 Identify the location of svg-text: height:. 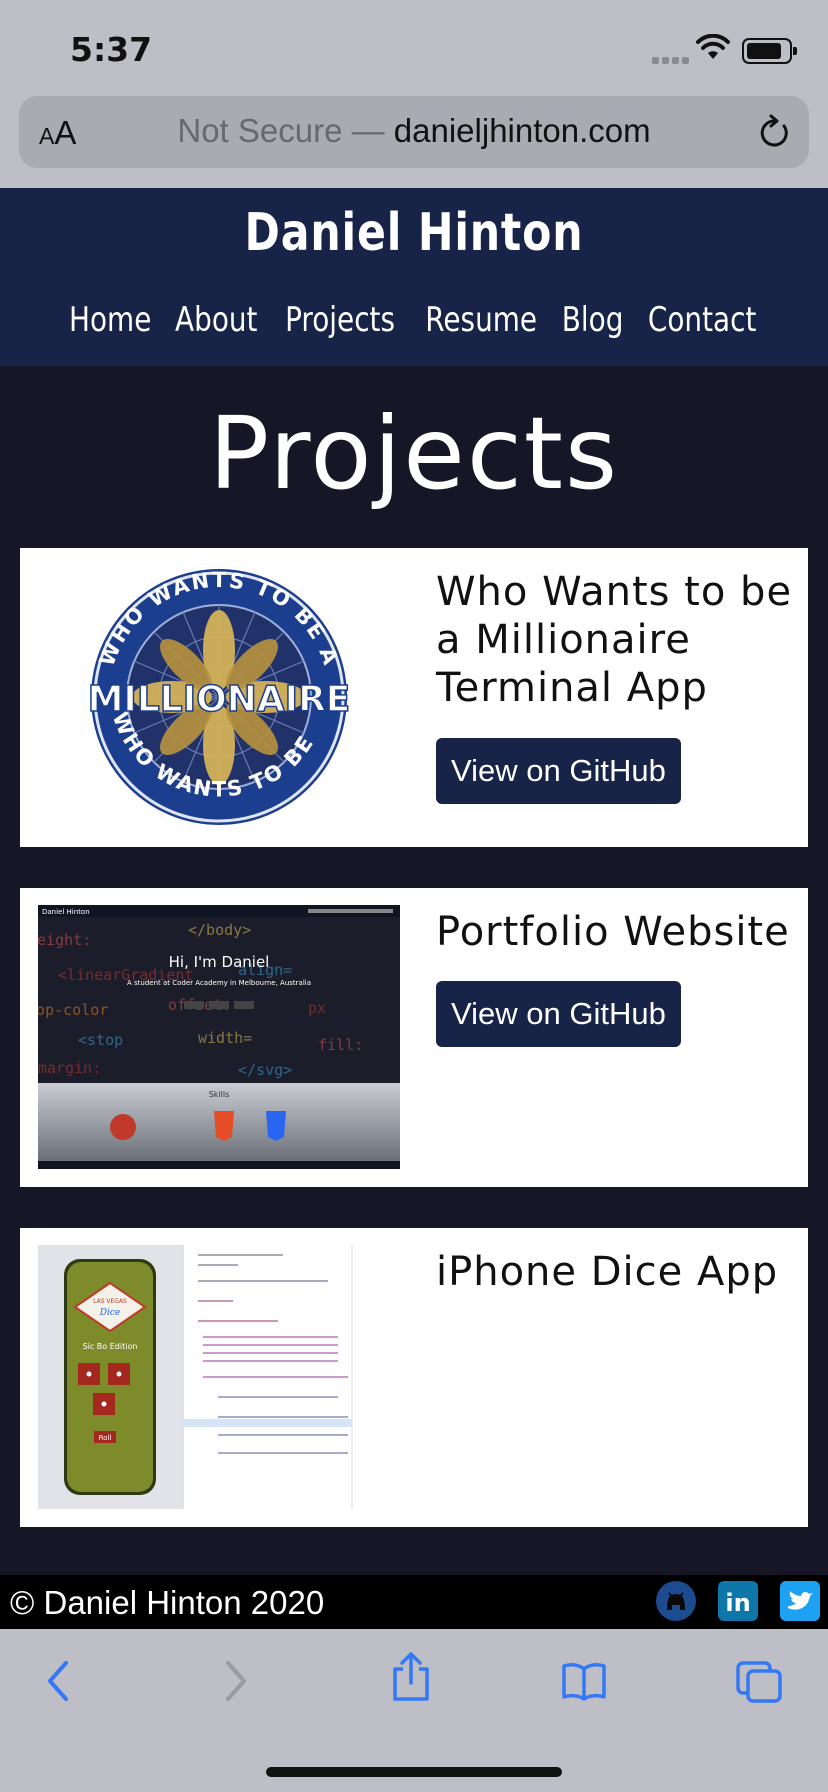
(64, 940).